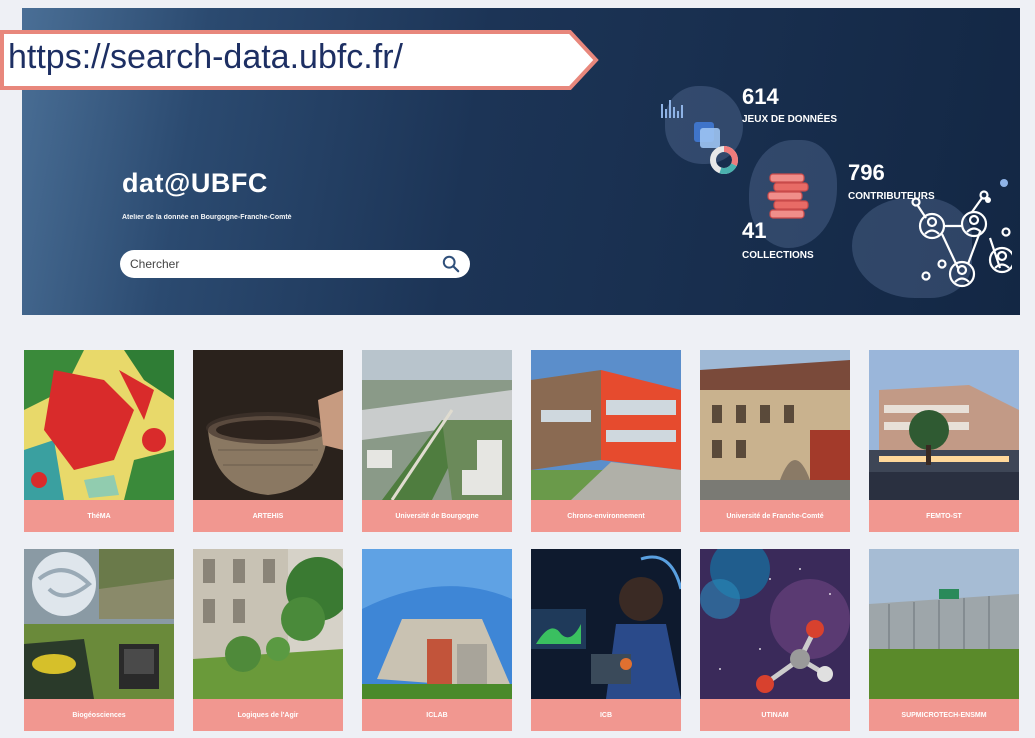 The width and height of the screenshot is (1035, 738). I want to click on card-image-land-use-map, so click(99, 425).